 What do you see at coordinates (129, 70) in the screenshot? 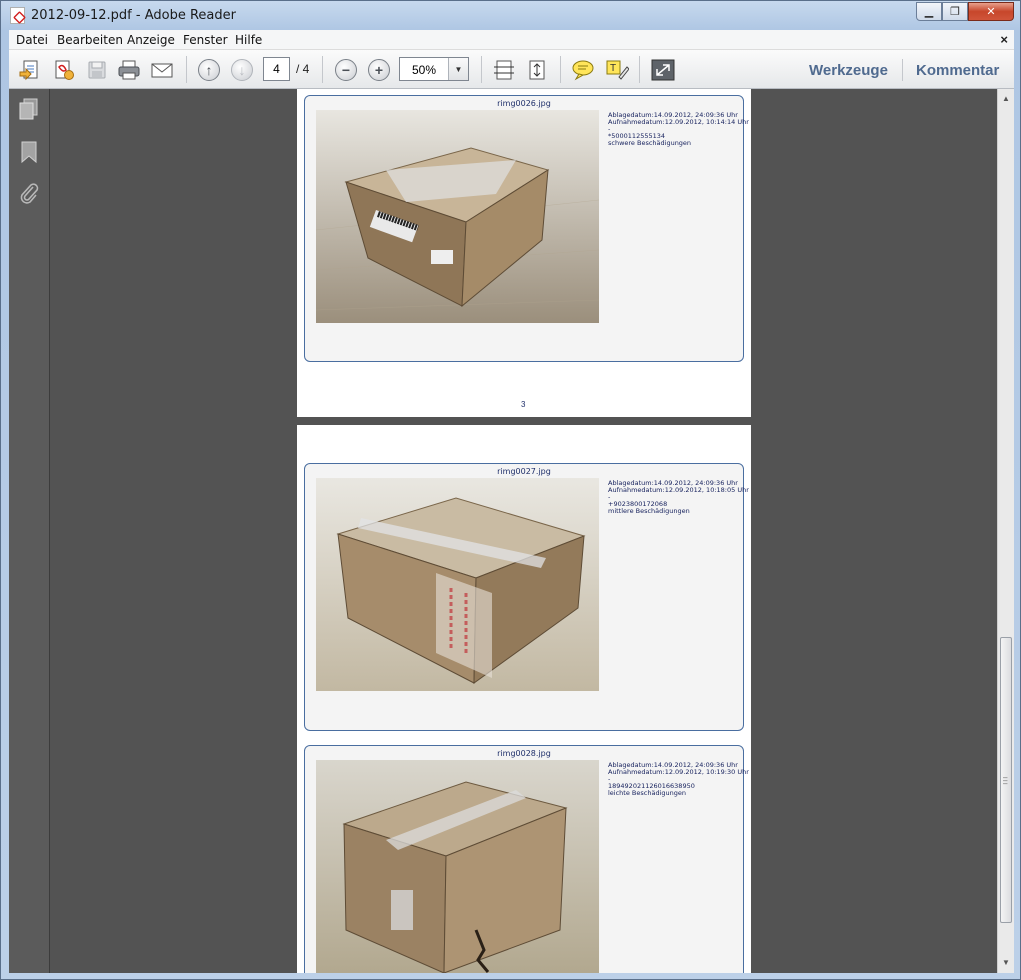
I see `print-icon` at bounding box center [129, 70].